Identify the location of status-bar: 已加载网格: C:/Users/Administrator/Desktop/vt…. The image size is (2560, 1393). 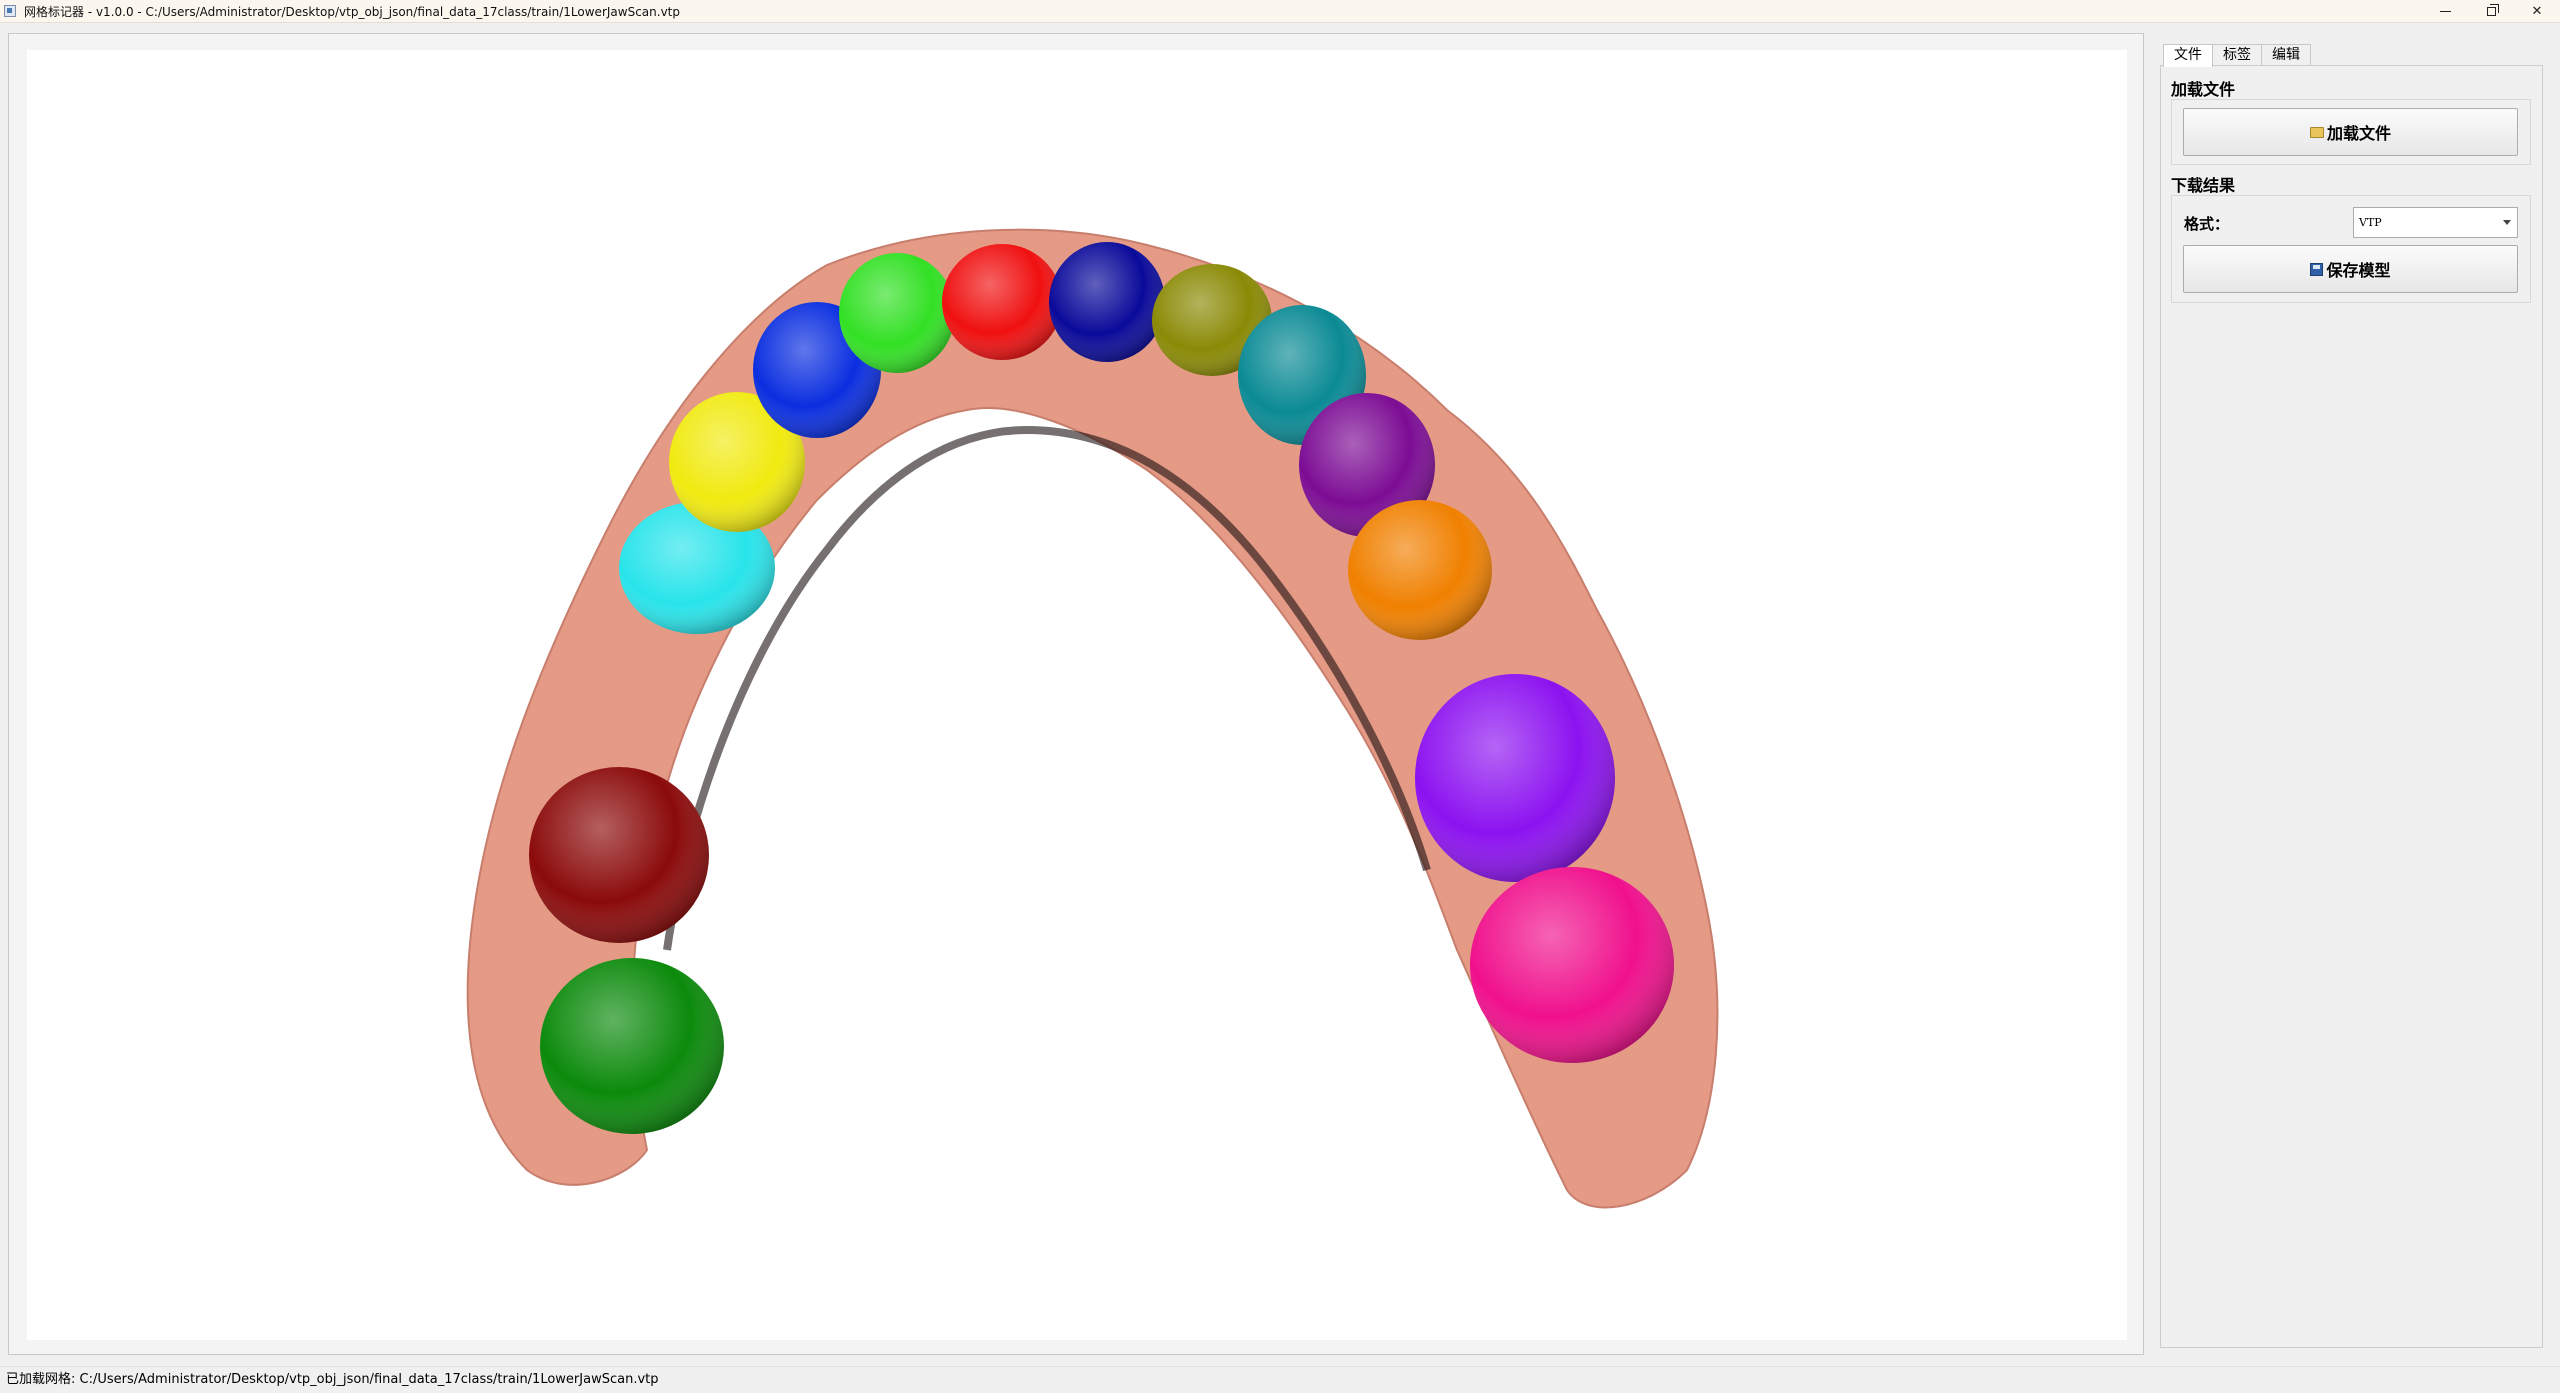
(1280, 1379).